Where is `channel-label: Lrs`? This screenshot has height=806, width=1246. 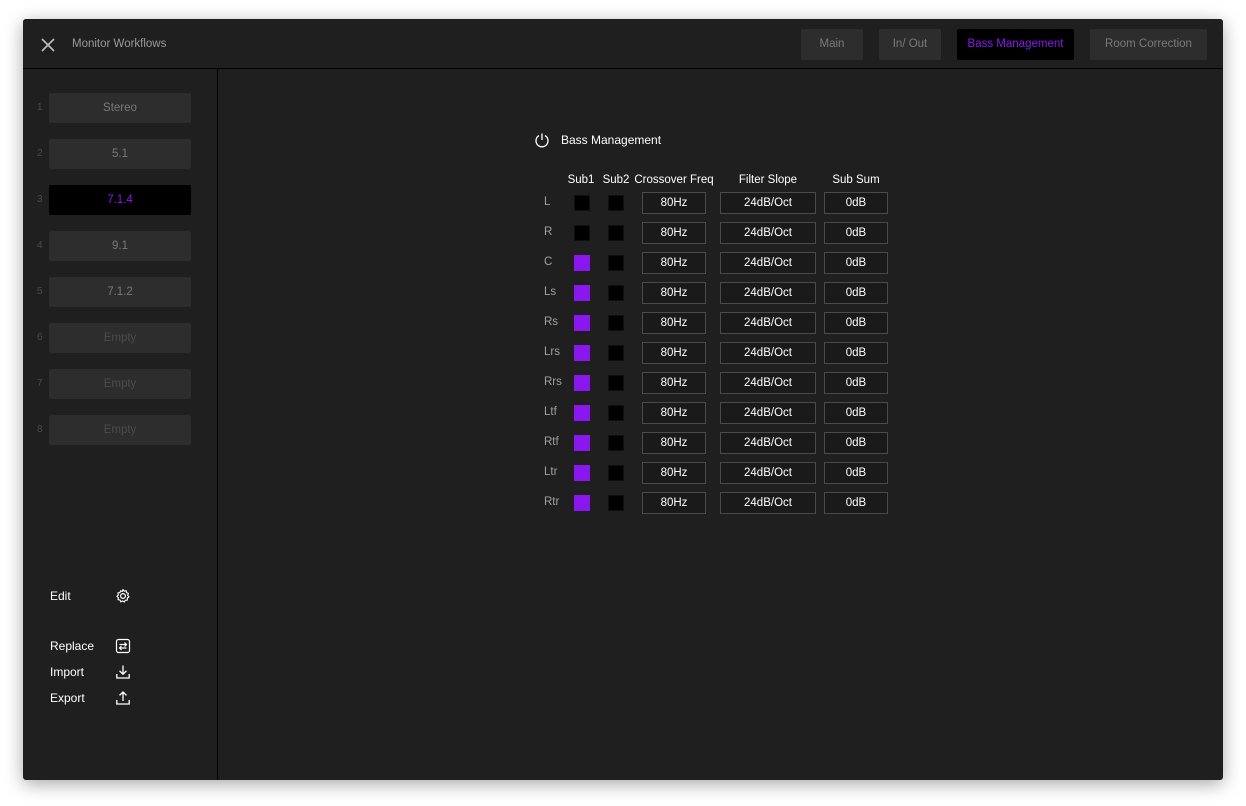
channel-label: Lrs is located at coordinates (552, 352).